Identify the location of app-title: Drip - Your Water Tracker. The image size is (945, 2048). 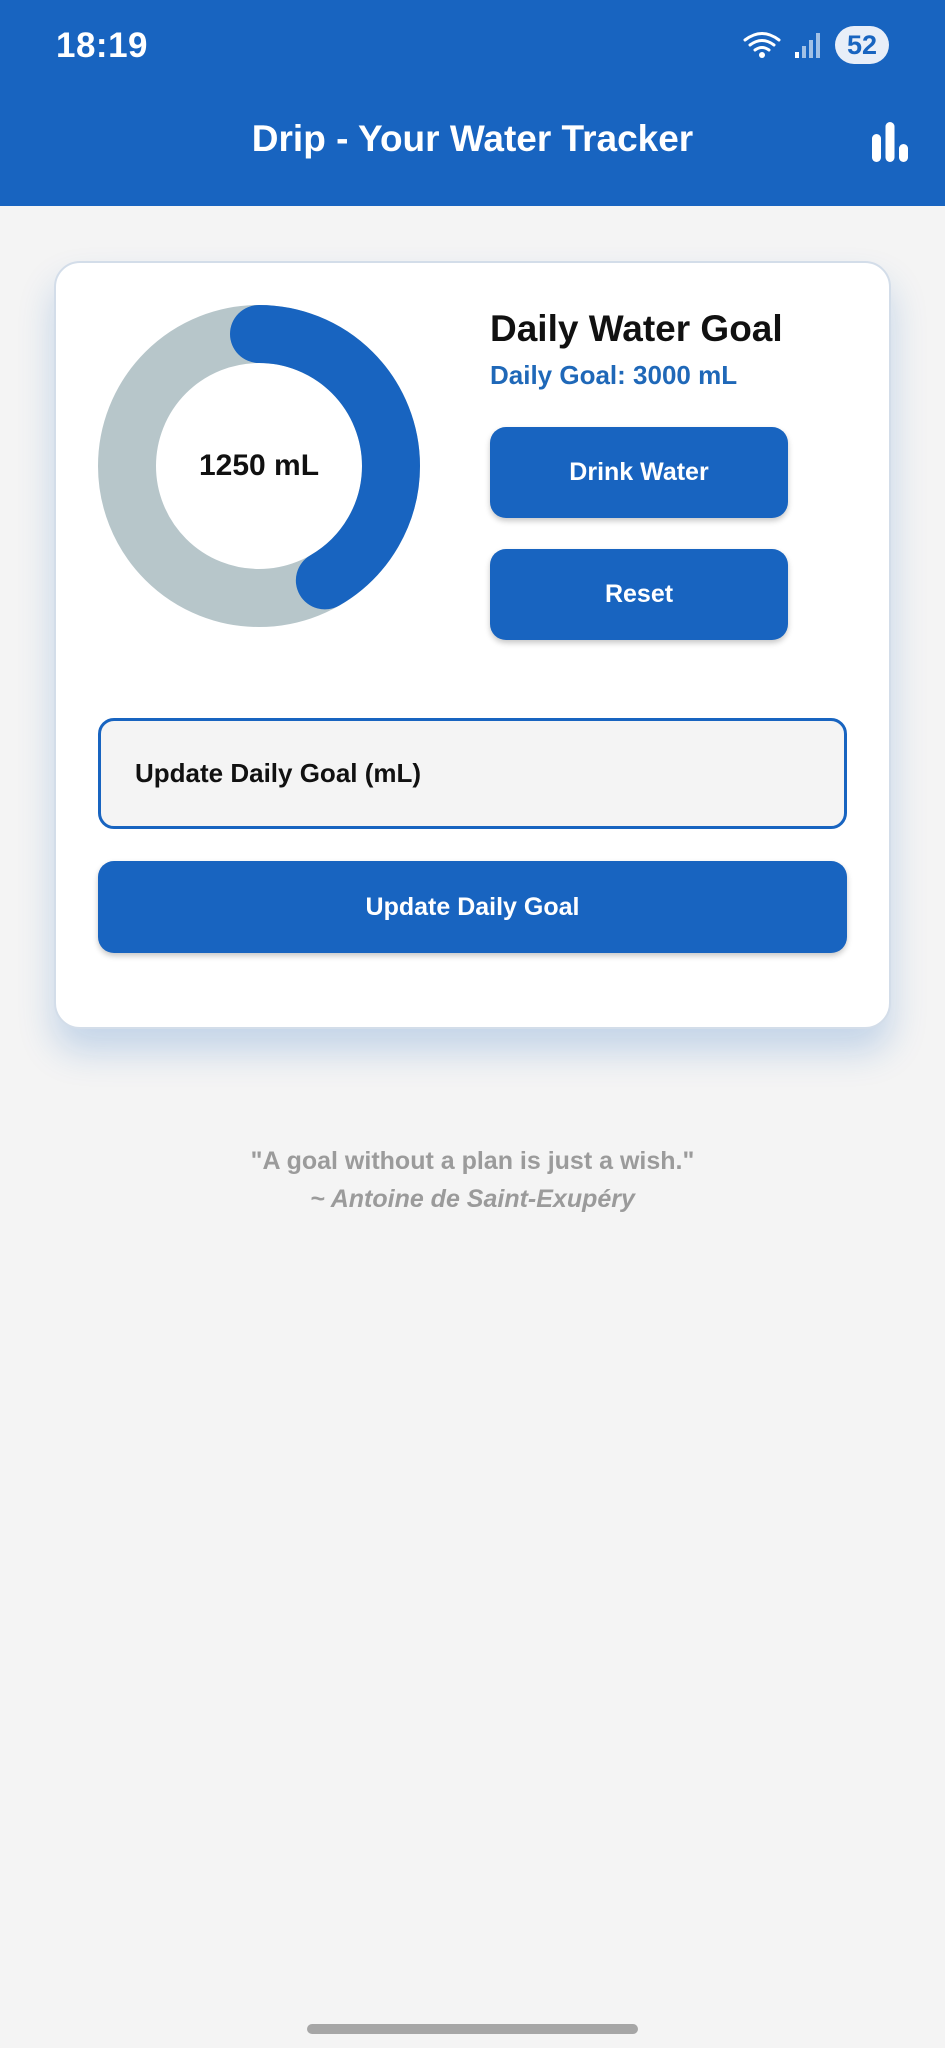
(472, 138).